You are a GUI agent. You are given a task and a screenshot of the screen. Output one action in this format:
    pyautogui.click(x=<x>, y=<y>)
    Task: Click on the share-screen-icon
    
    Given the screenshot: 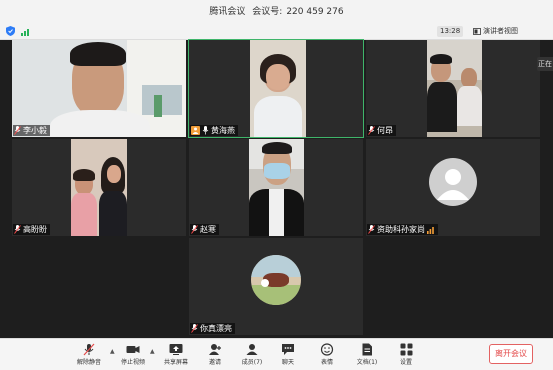 What is the action you would take?
    pyautogui.click(x=176, y=349)
    